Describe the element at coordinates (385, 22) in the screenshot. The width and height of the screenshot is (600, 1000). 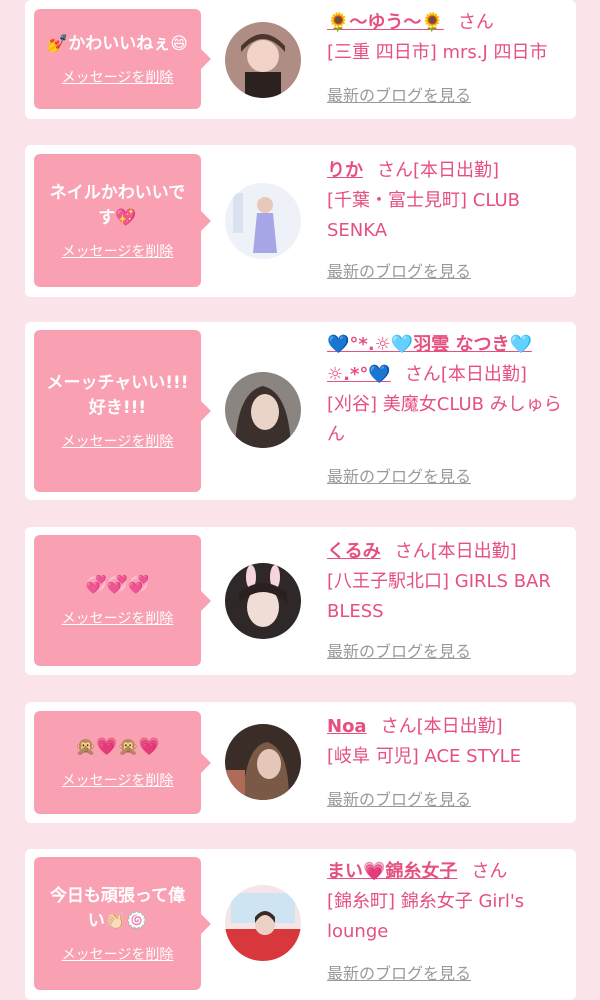
I see `sender-name-link: 🌻〜ゆう〜🌻` at that location.